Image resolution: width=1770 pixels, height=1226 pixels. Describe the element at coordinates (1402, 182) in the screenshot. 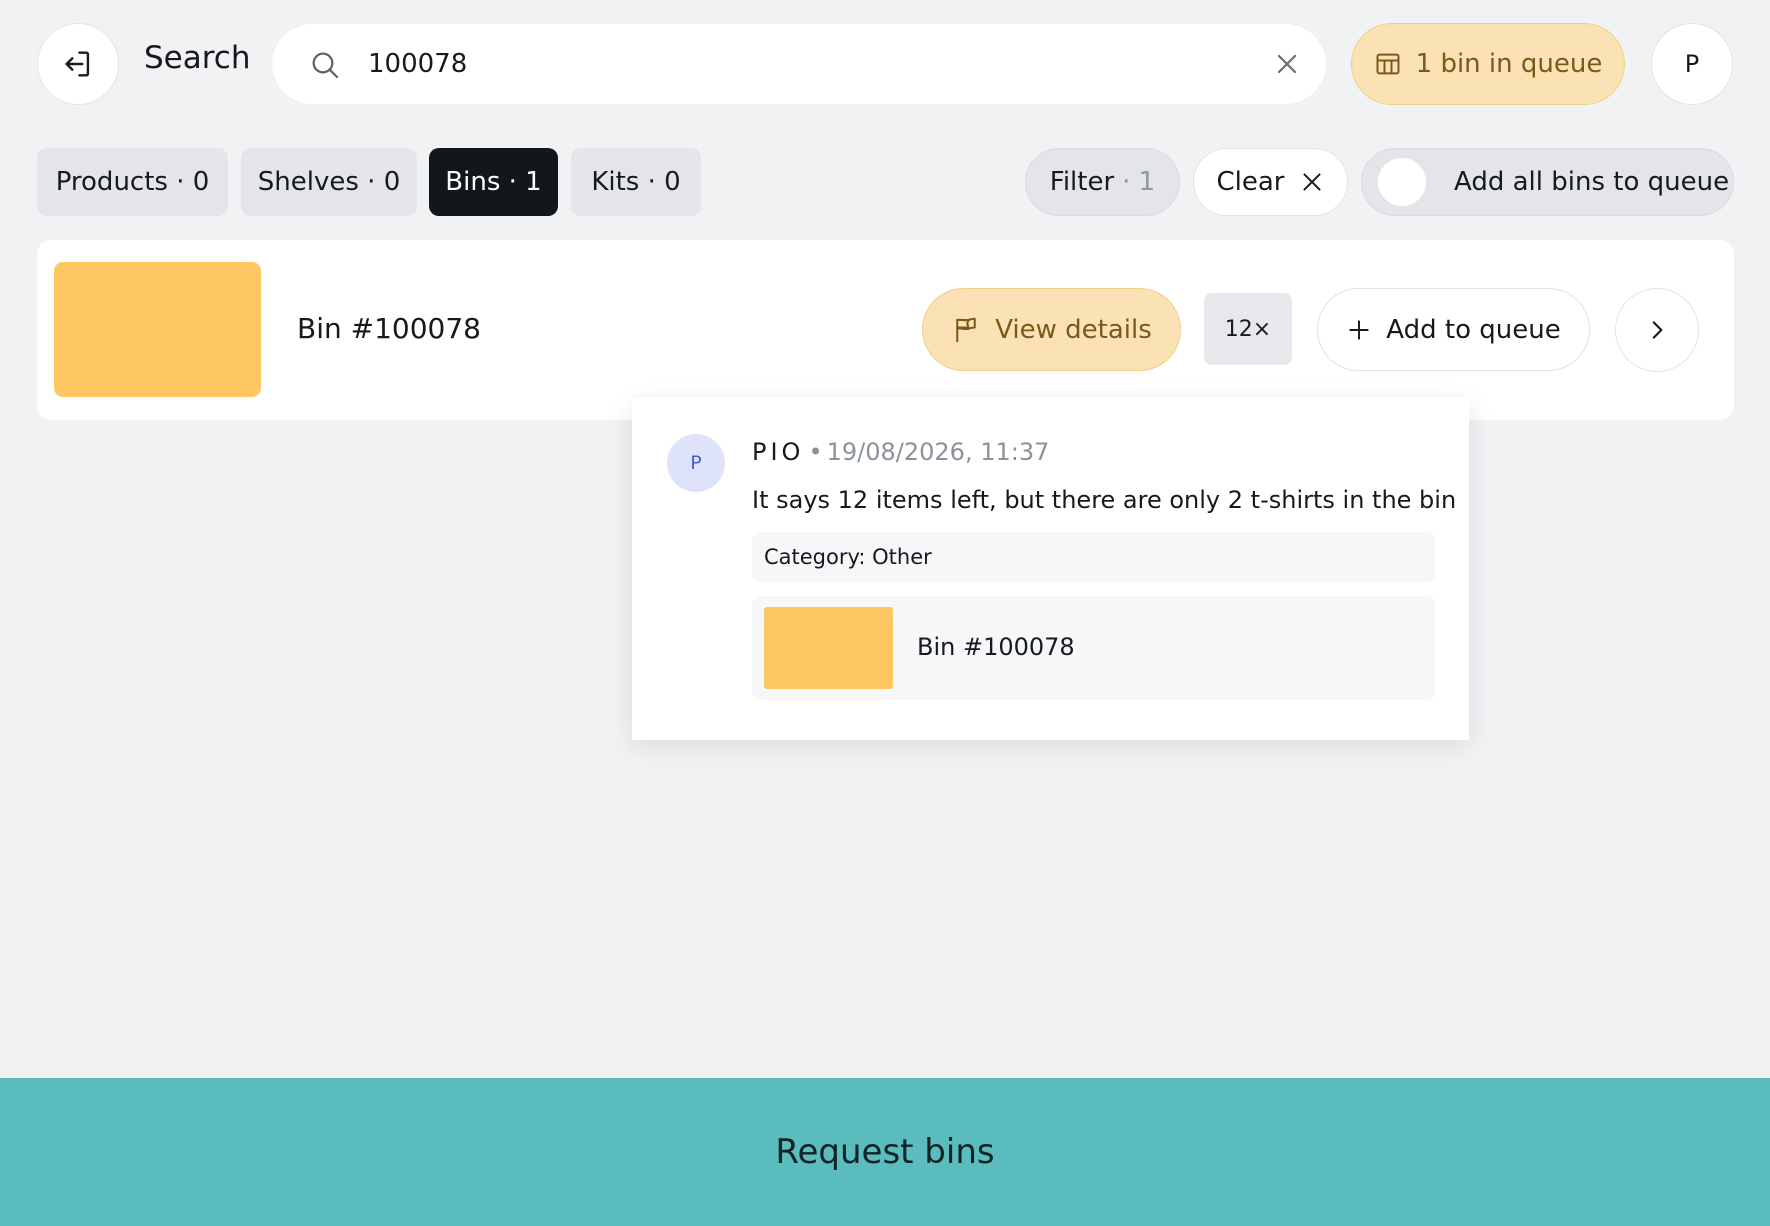

I see `toggle-knob` at that location.